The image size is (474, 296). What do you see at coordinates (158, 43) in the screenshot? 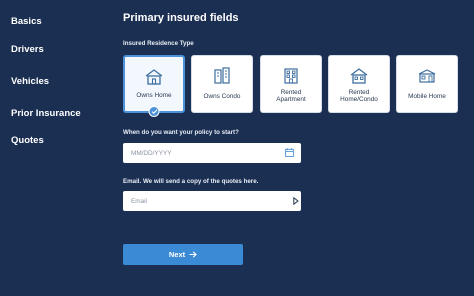
I see `residence-type-label: Insured Residence Type` at bounding box center [158, 43].